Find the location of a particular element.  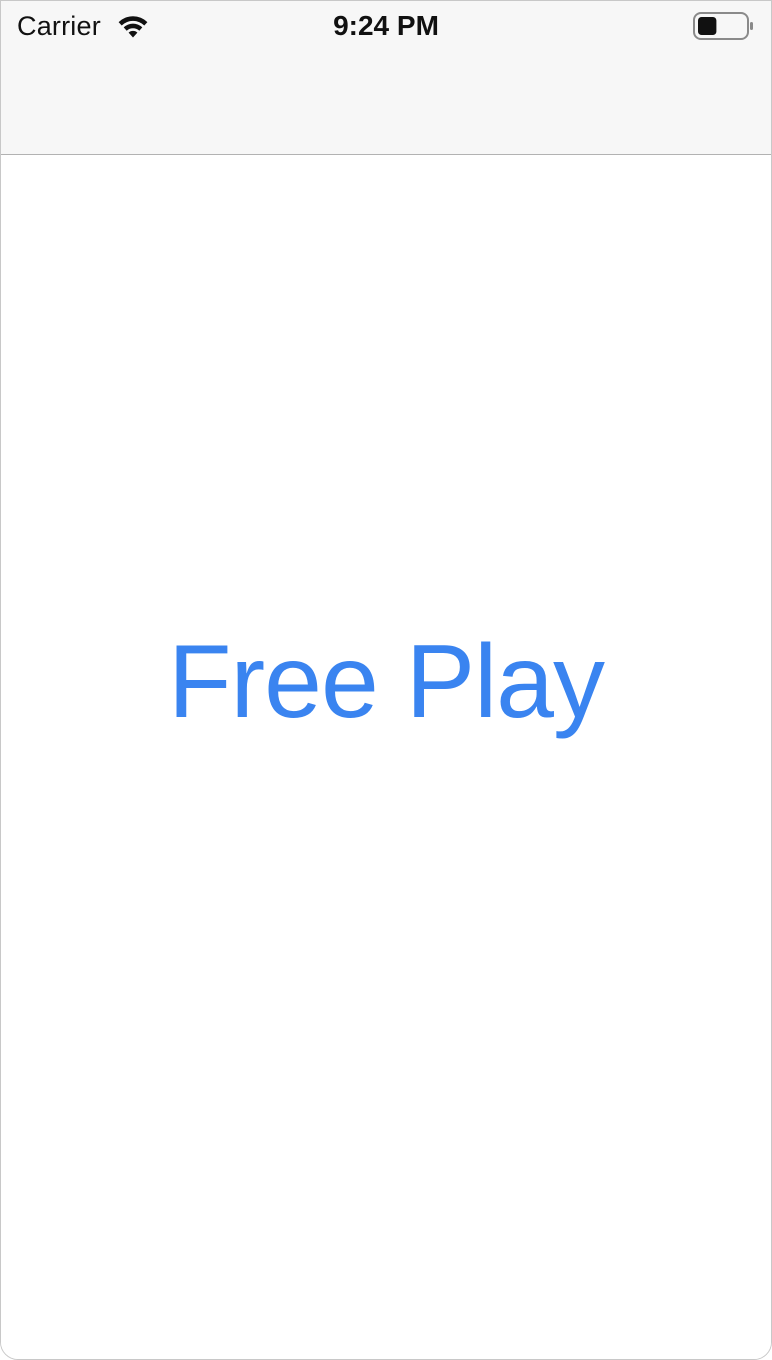

free-play-button: Free Play is located at coordinates (386, 682).